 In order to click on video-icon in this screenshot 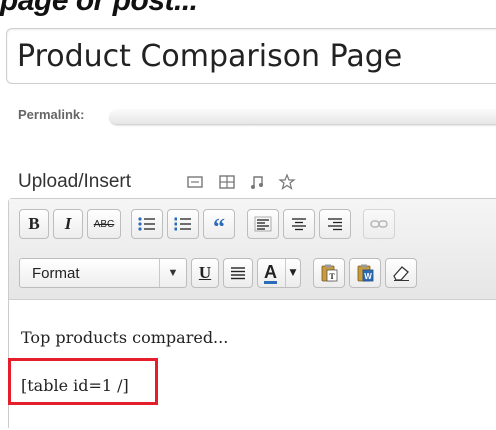, I will do `click(227, 182)`.